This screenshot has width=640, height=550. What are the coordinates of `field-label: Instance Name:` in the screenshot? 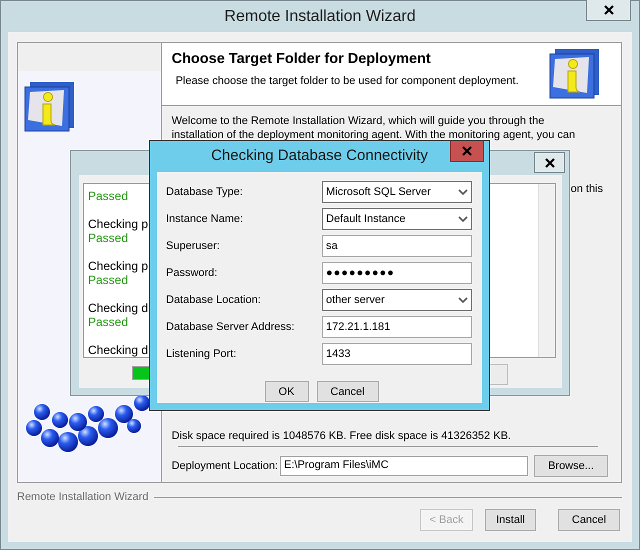 It's located at (205, 218).